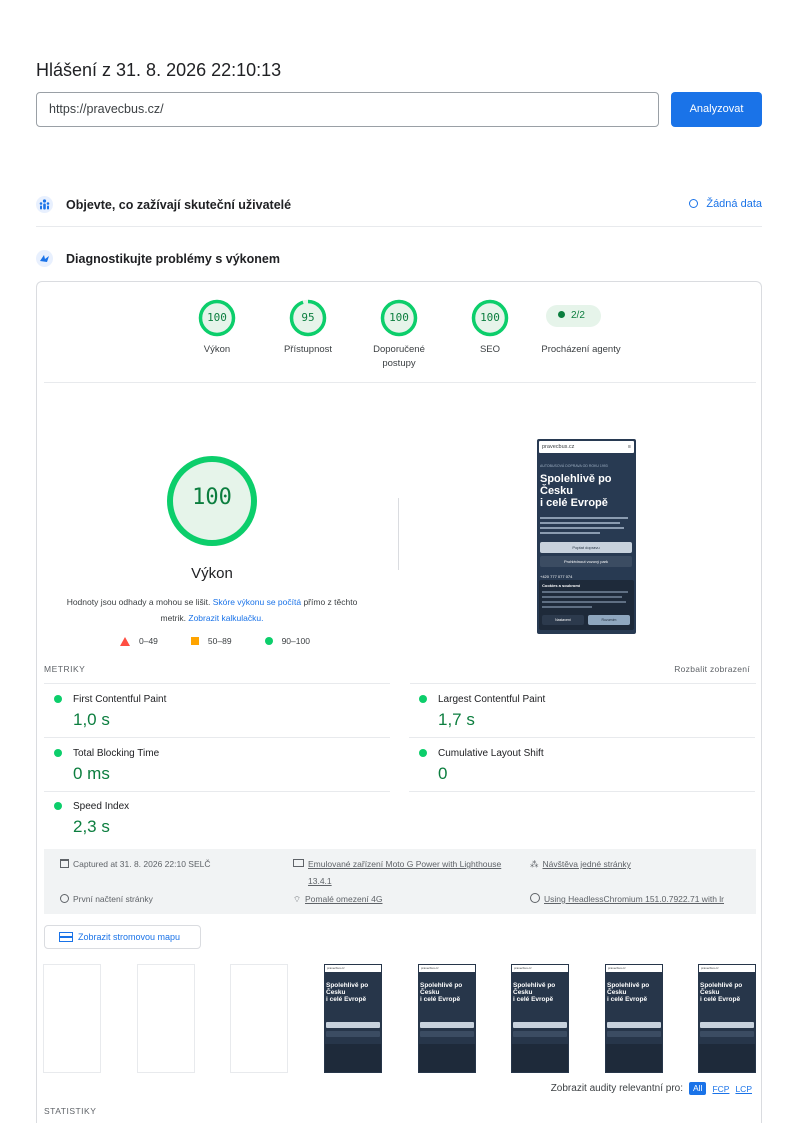 This screenshot has height=1123, width=794. Describe the element at coordinates (534, 864) in the screenshot. I see `nodes-icon: ⁂` at that location.